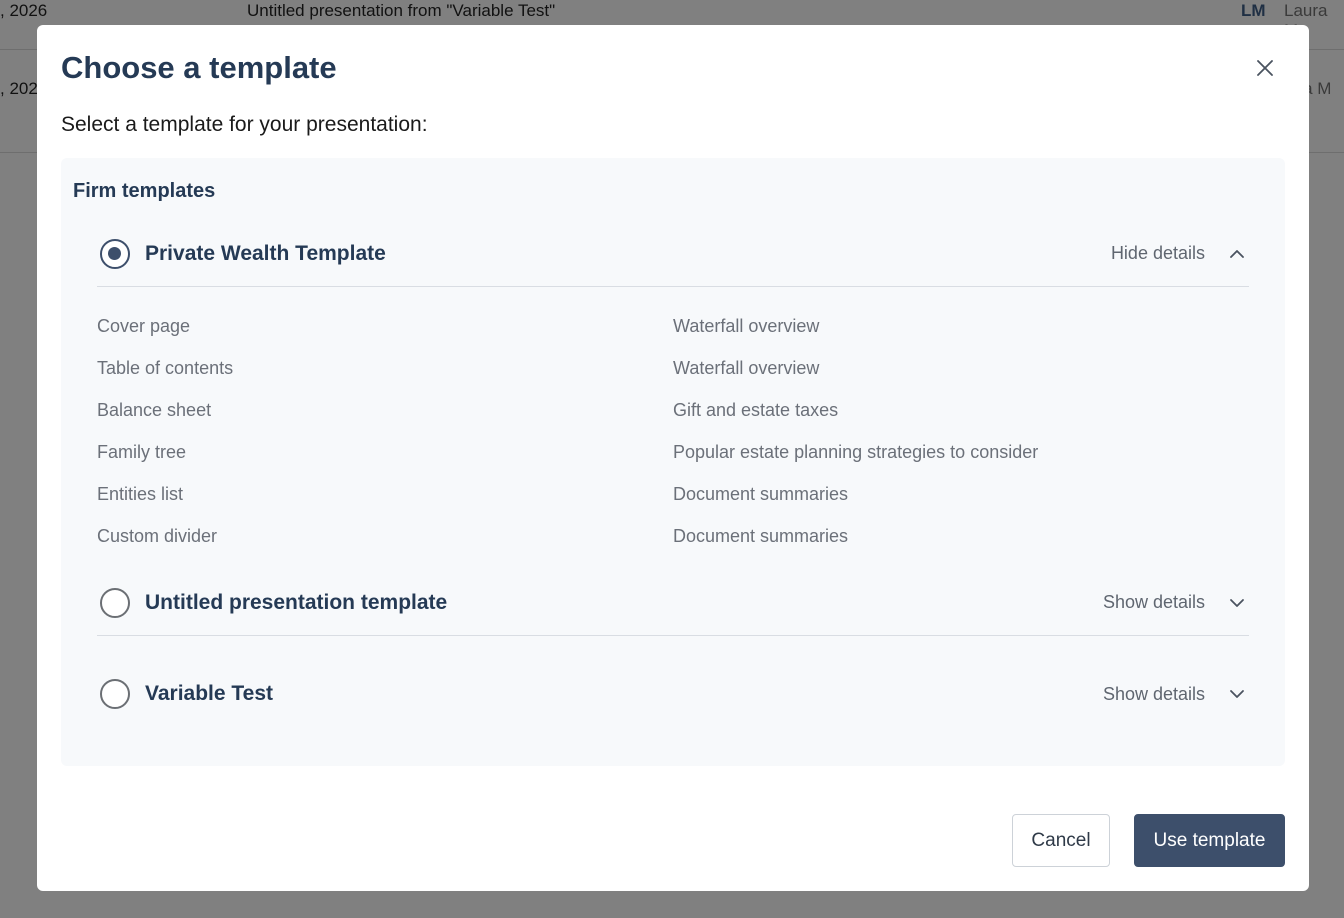 The width and height of the screenshot is (1344, 918). Describe the element at coordinates (142, 452) in the screenshot. I see `detail-item: Family tree` at that location.